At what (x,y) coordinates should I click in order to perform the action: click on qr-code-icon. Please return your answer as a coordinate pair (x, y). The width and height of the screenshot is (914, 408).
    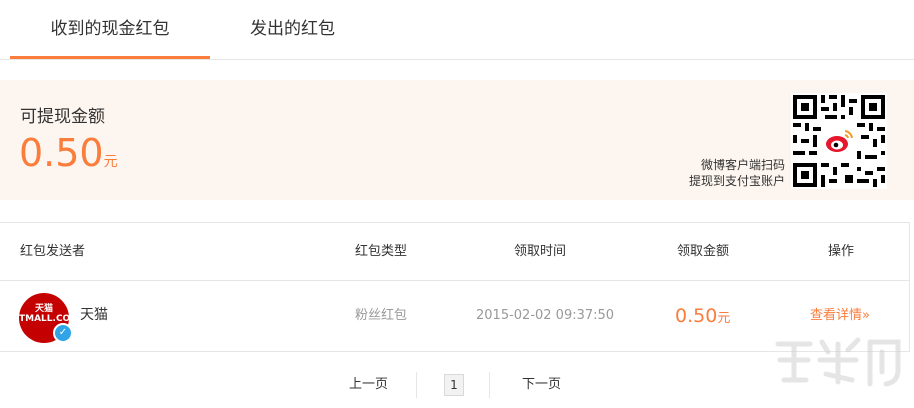
    Looking at the image, I should click on (839, 141).